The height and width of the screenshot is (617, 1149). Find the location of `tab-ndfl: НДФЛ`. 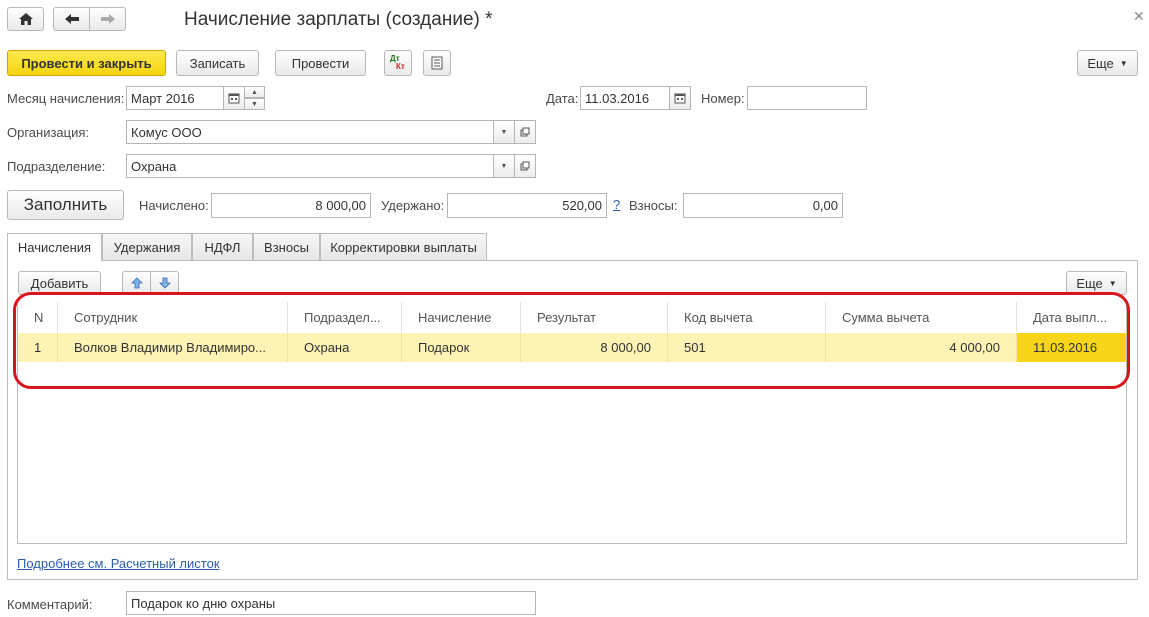

tab-ndfl: НДФЛ is located at coordinates (222, 246).